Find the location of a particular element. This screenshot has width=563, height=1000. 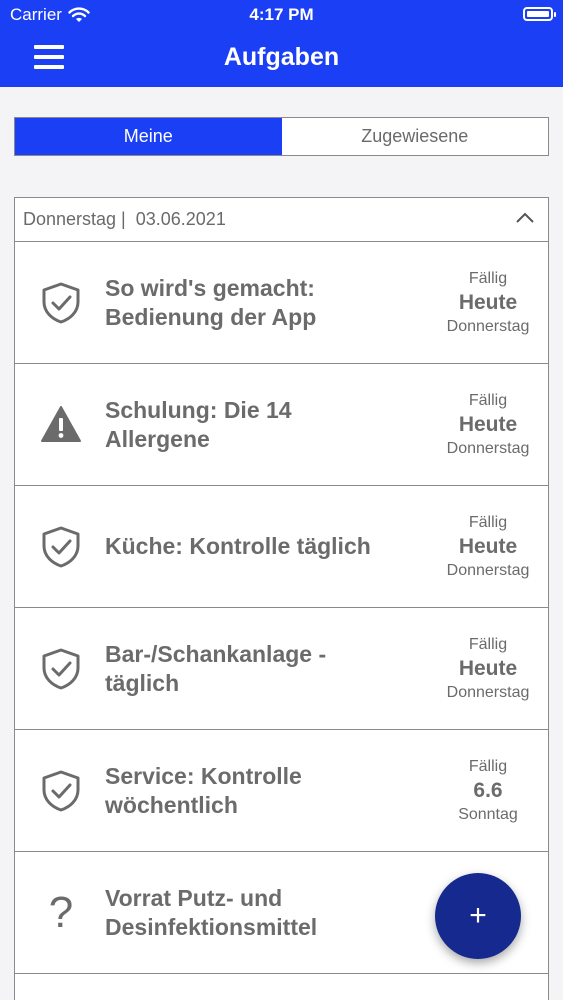

page-title: Aufgaben is located at coordinates (281, 57).